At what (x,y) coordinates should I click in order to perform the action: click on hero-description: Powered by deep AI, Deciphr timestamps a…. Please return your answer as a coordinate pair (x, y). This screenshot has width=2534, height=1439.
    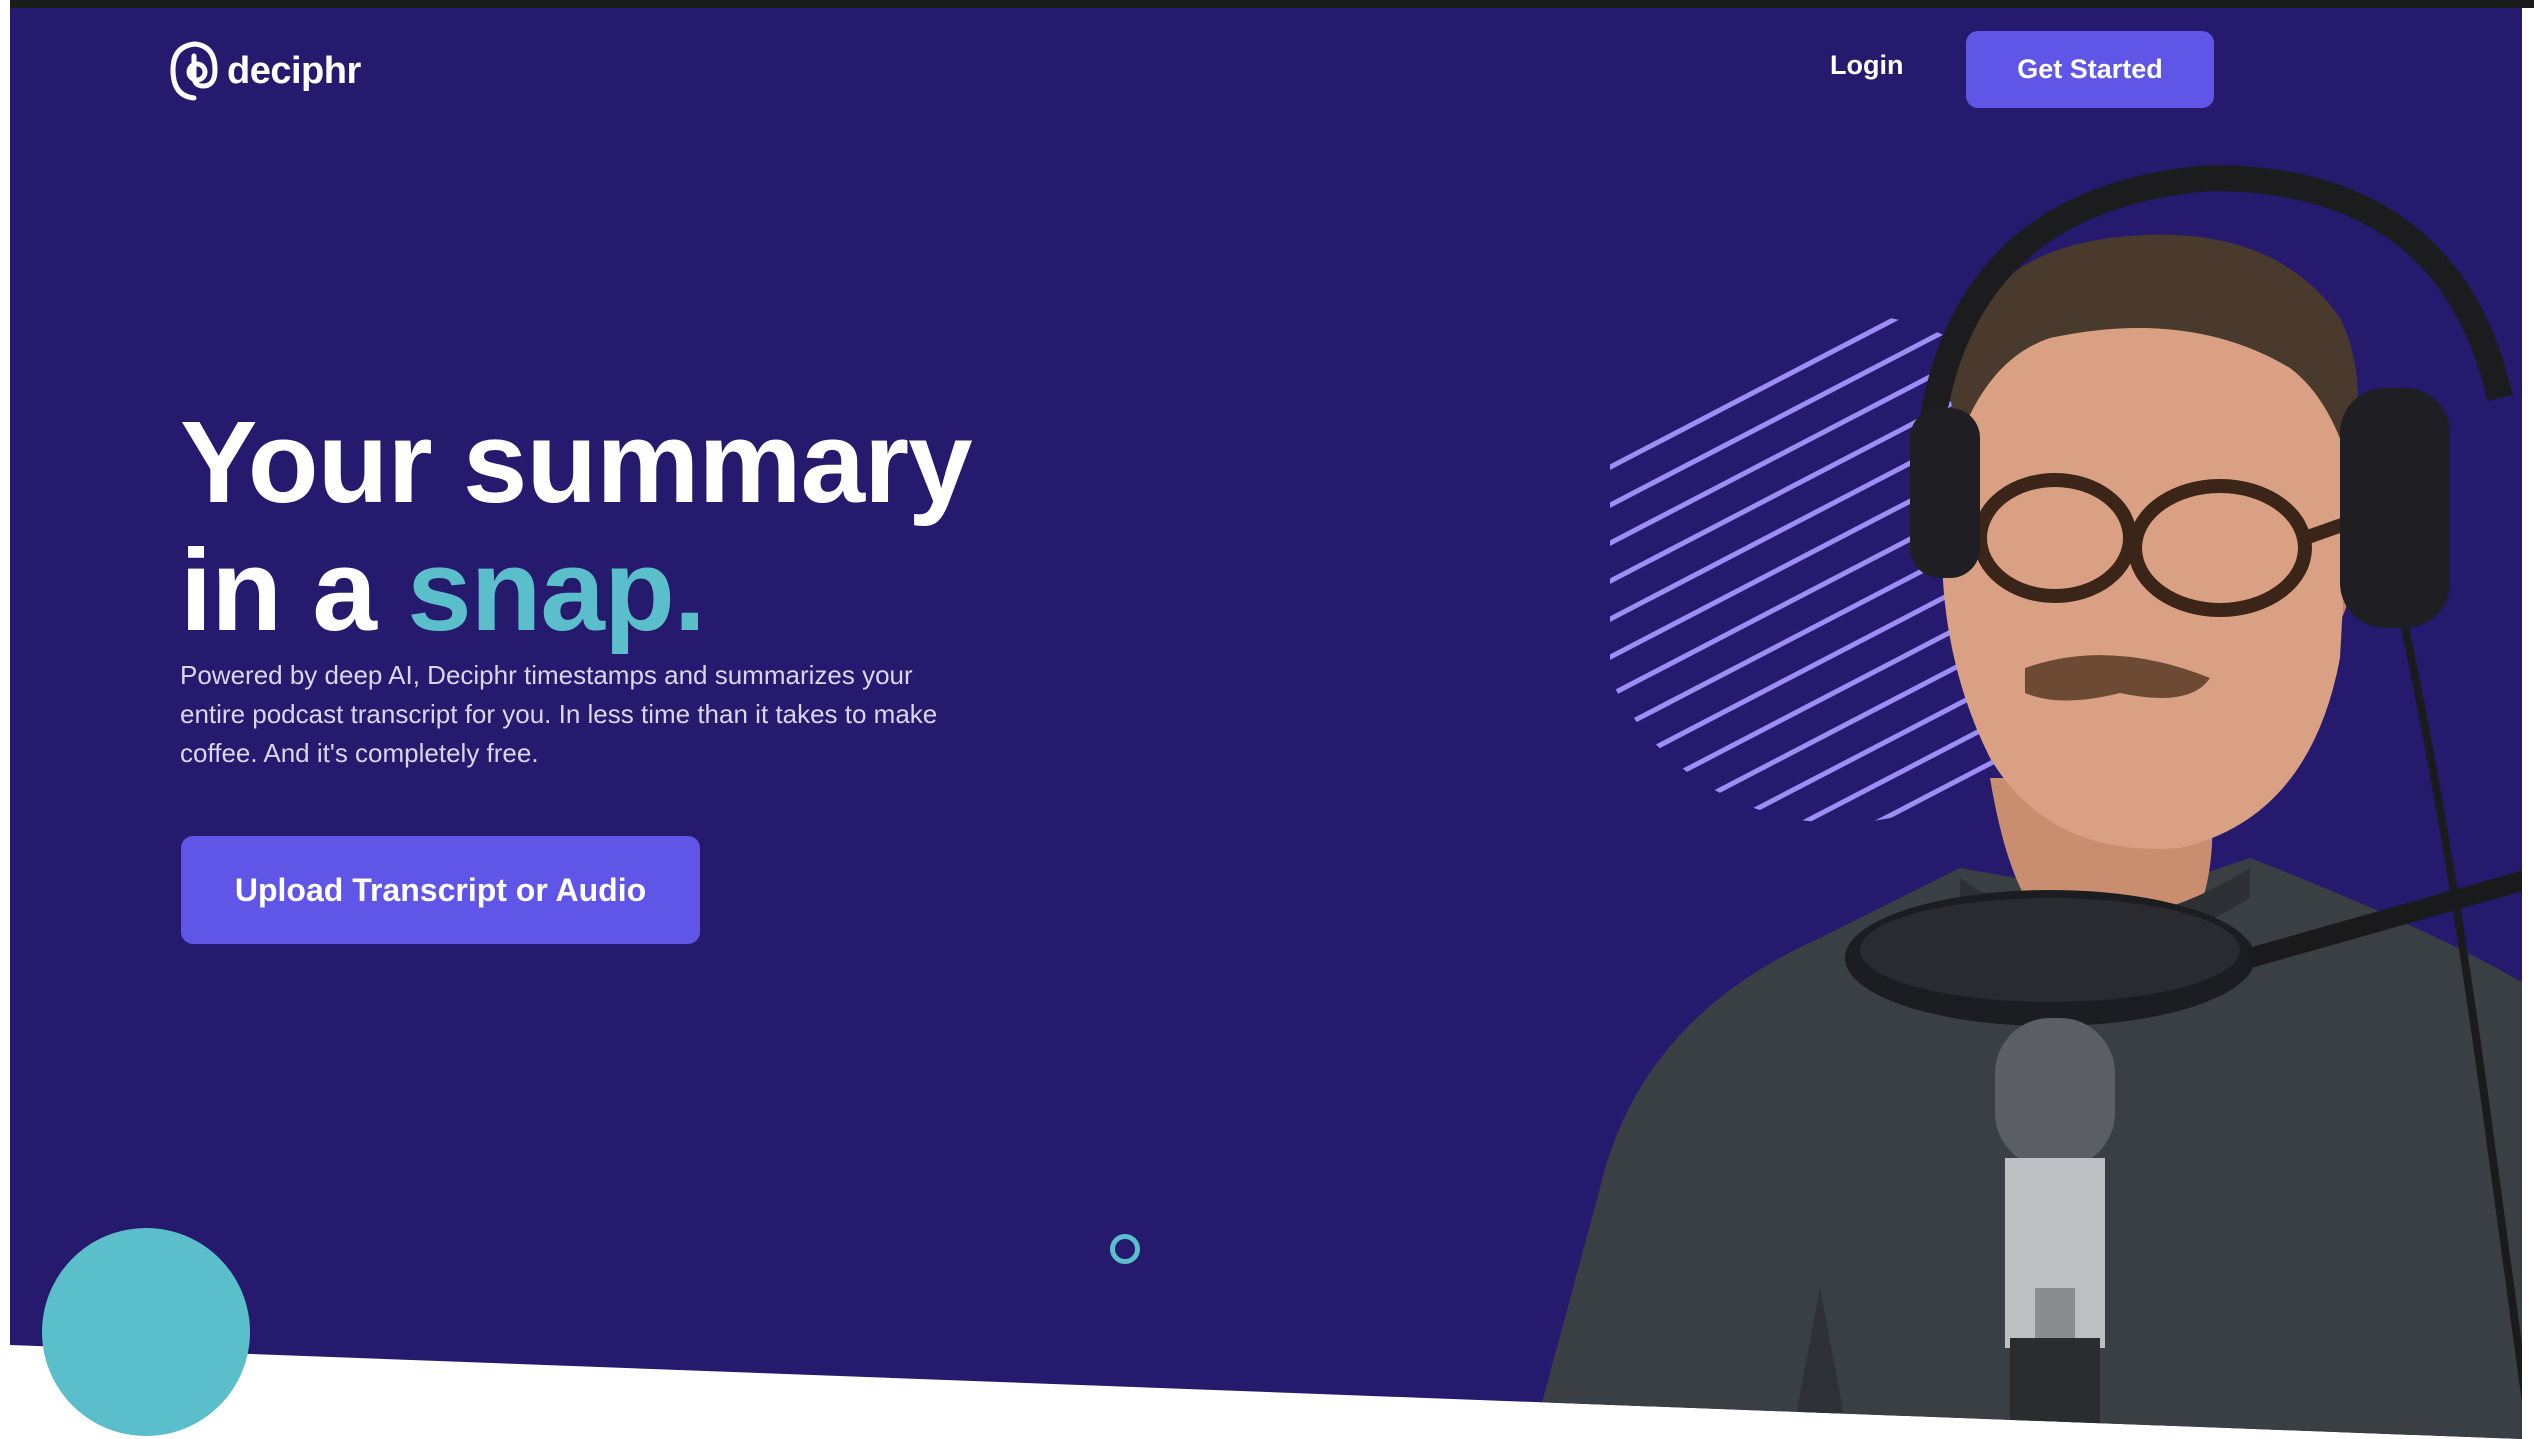
    Looking at the image, I should click on (559, 714).